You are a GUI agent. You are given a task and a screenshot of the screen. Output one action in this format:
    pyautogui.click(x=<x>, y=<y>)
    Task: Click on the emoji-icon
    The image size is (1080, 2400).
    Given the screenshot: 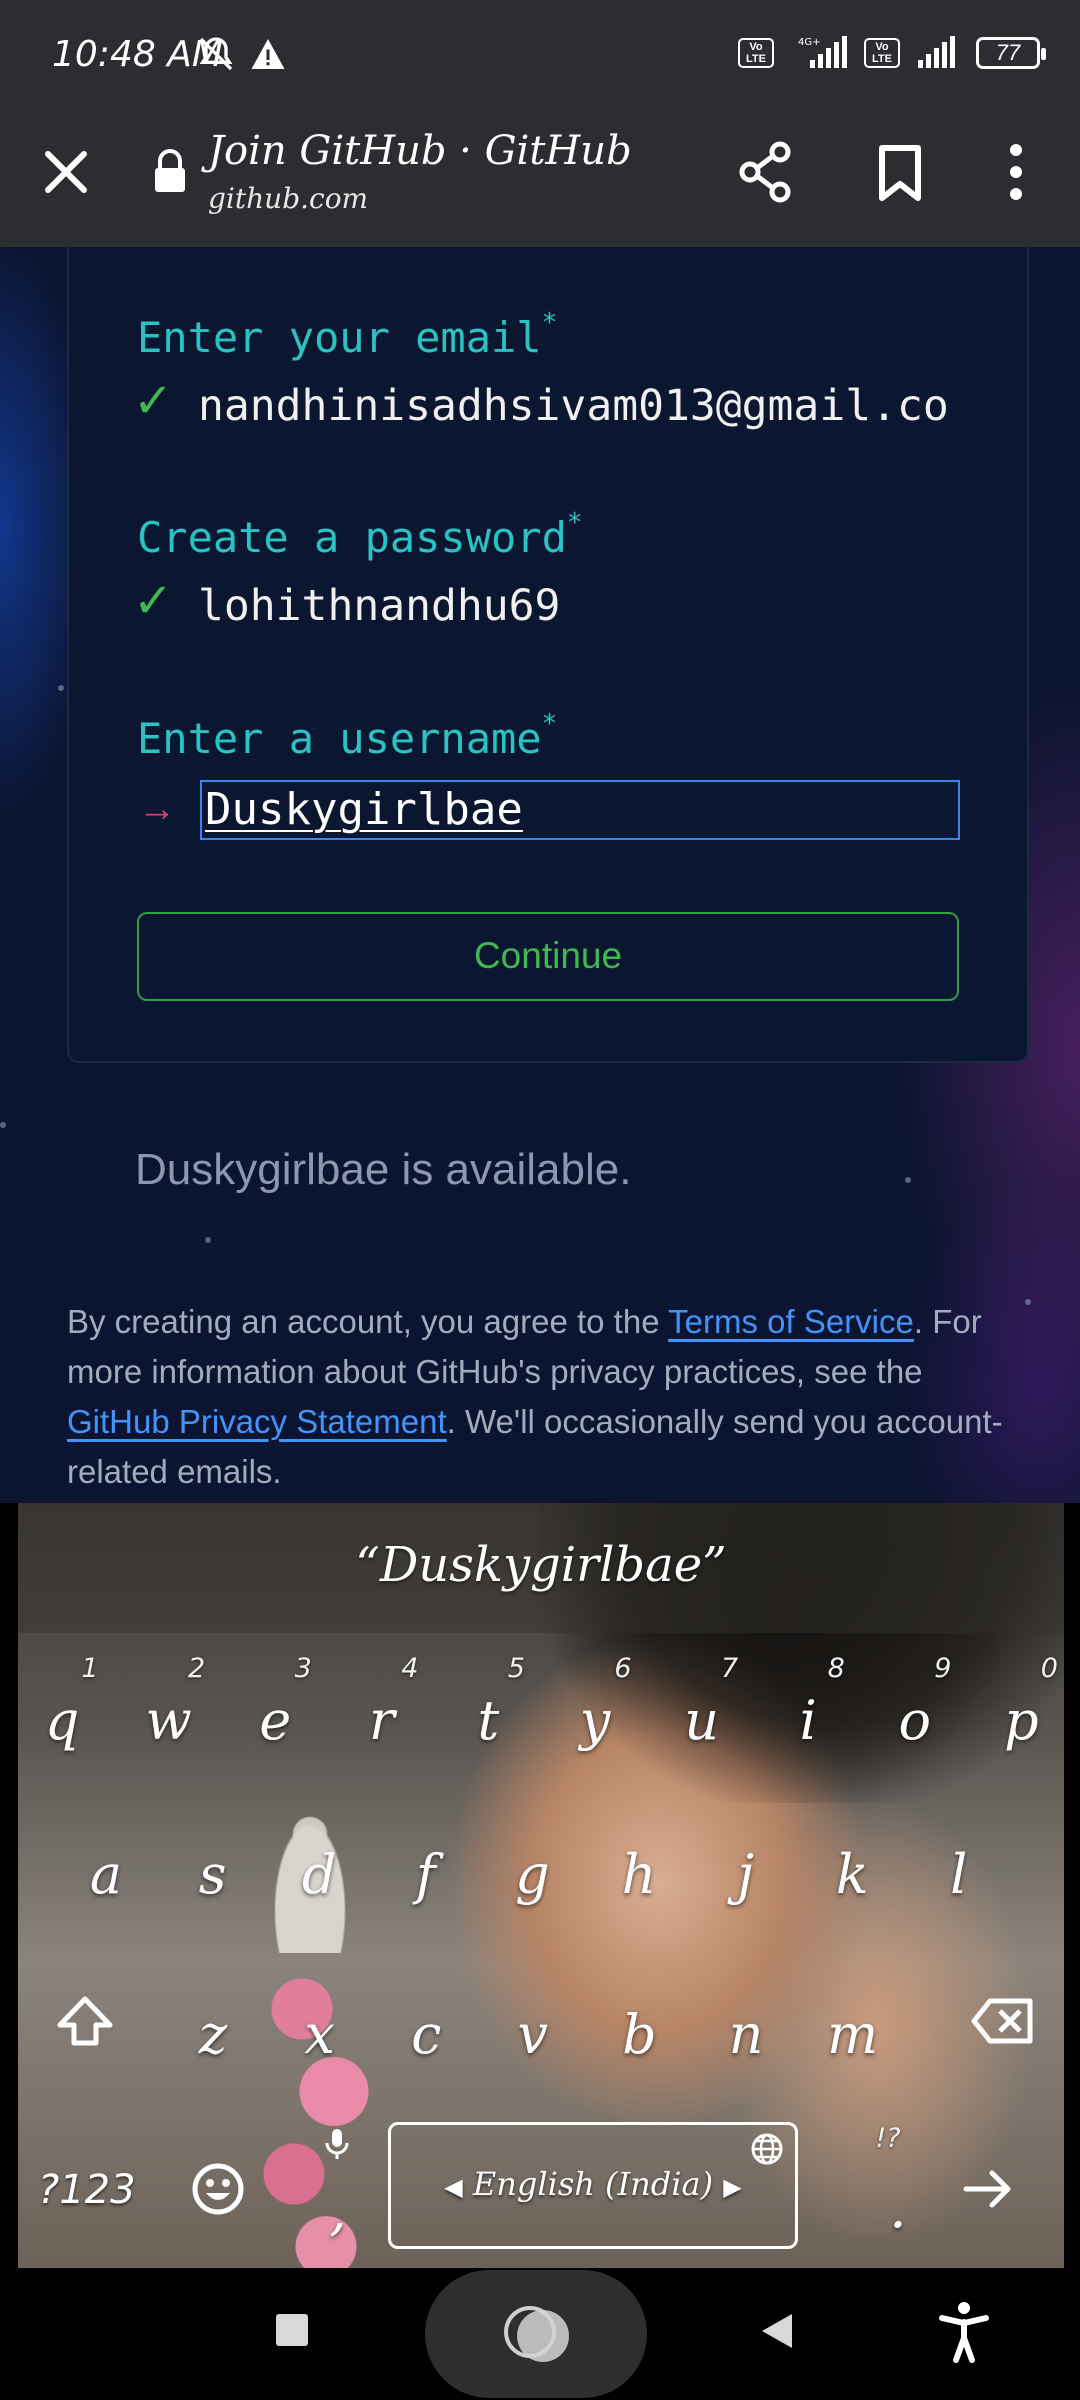 What is the action you would take?
    pyautogui.click(x=218, y=2189)
    